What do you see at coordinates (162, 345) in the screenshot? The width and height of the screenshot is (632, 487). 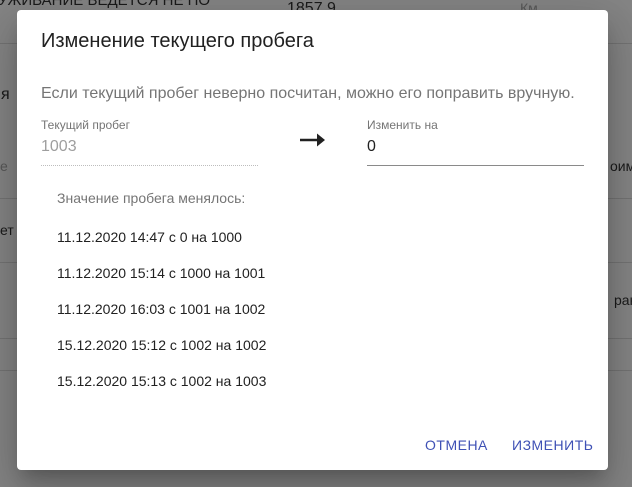 I see `history-item: 15.12.2020 15:12 с 1002 на 1002` at bounding box center [162, 345].